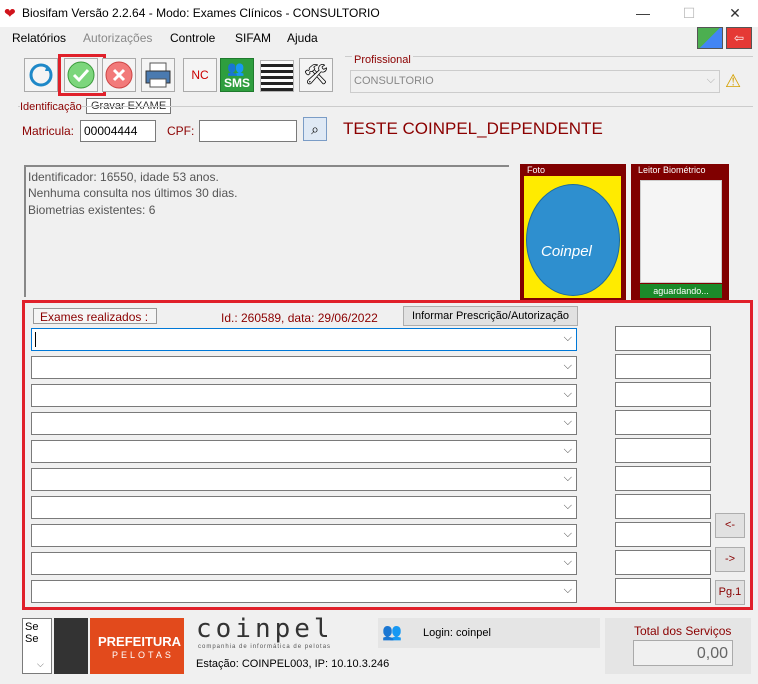  I want to click on search-button: ⌕, so click(315, 129).